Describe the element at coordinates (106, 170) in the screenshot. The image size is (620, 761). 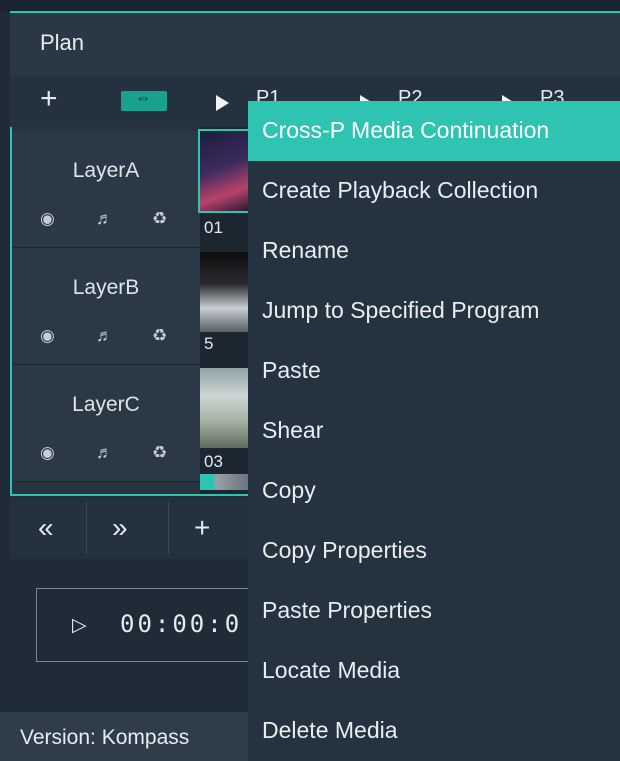
I see `layer-name: LayerA` at that location.